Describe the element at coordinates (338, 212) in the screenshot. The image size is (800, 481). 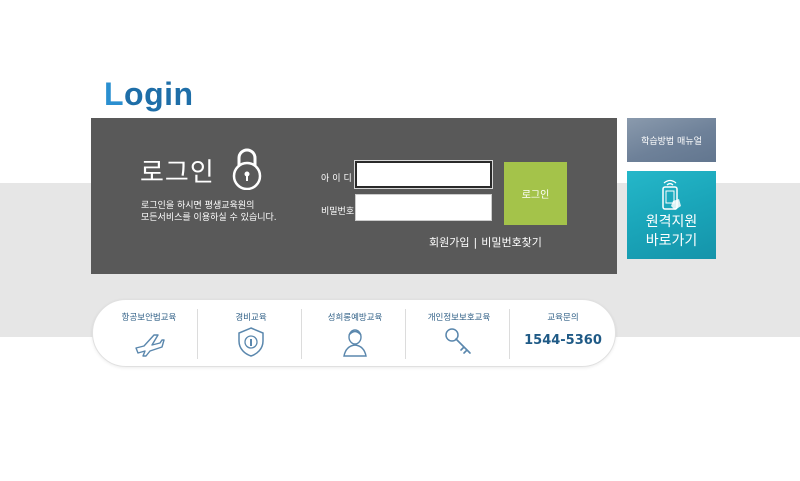
I see `password-label: 비밀번호` at that location.